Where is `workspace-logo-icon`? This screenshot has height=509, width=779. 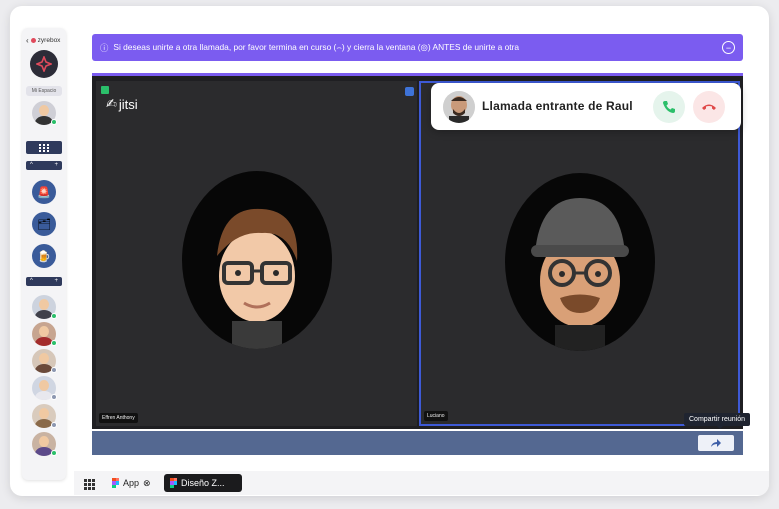
workspace-logo-icon is located at coordinates (44, 64).